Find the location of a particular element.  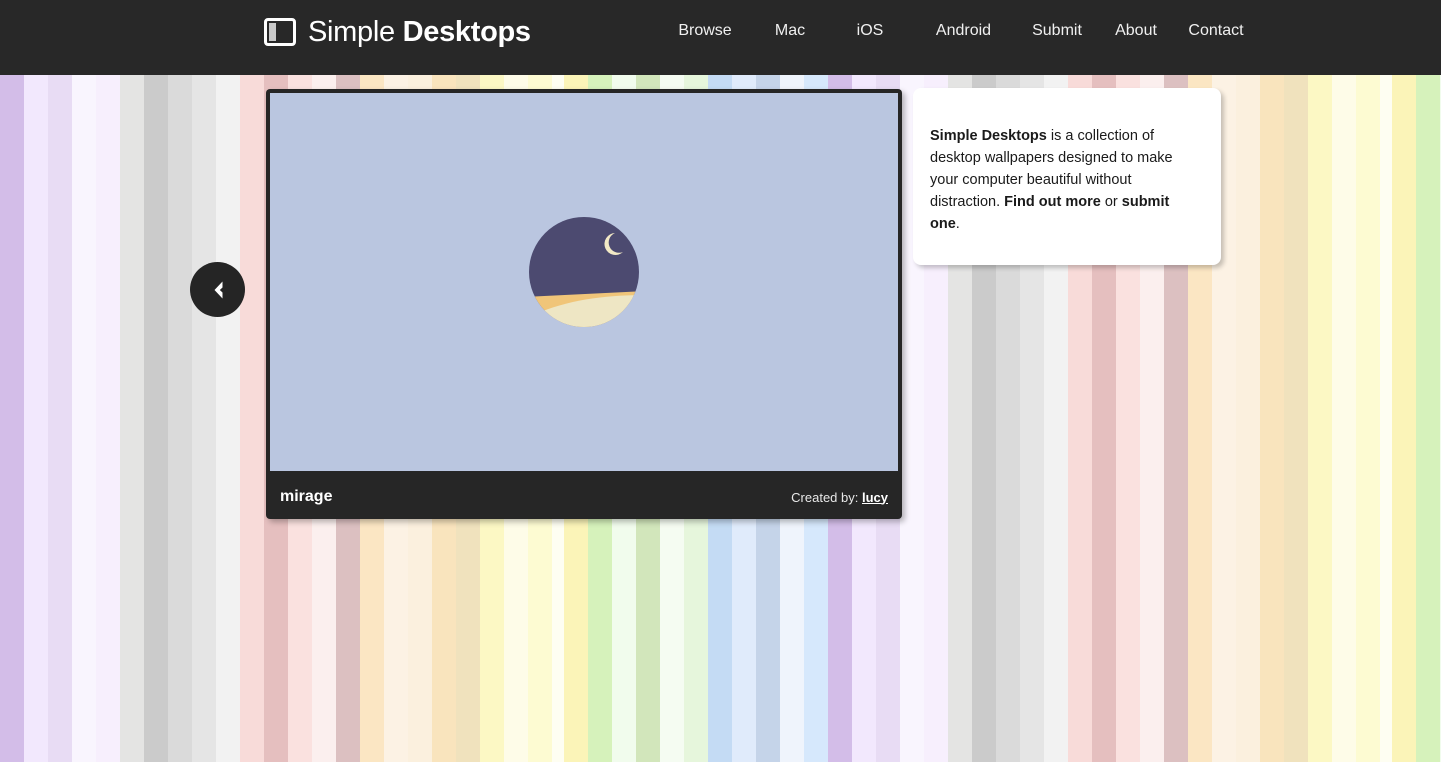

about-line1-rest: is a collection of is located at coordinates (1100, 135).